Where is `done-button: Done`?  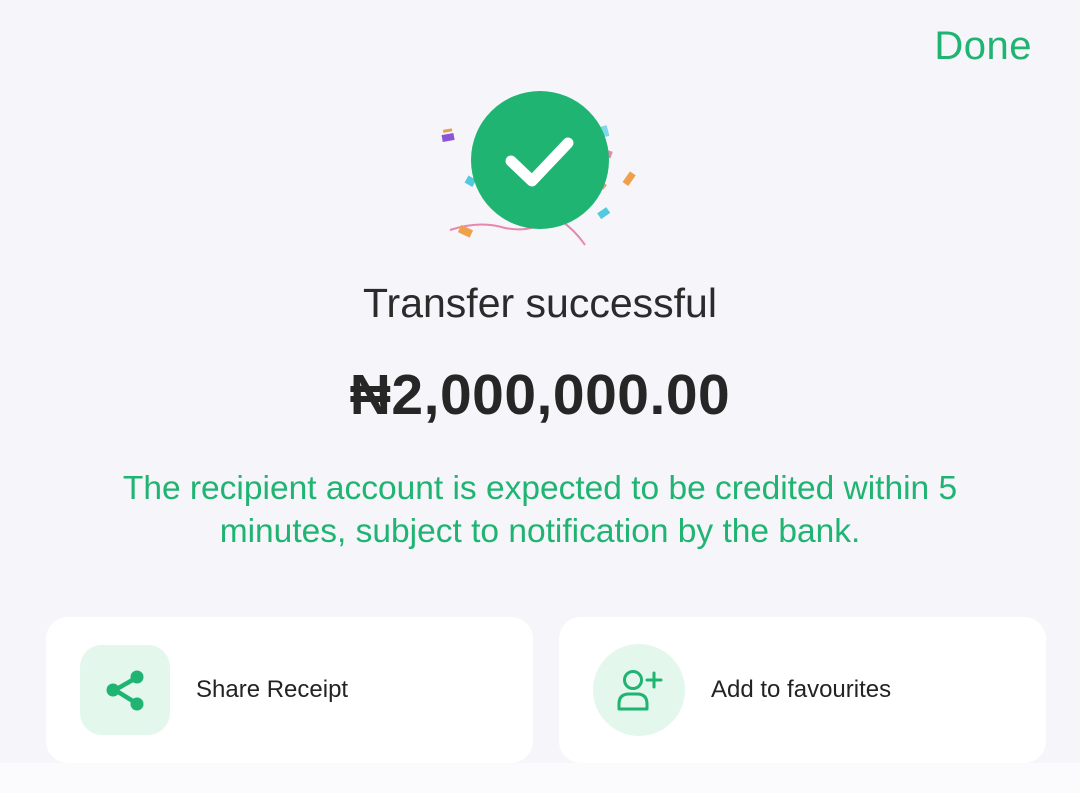 done-button: Done is located at coordinates (983, 46).